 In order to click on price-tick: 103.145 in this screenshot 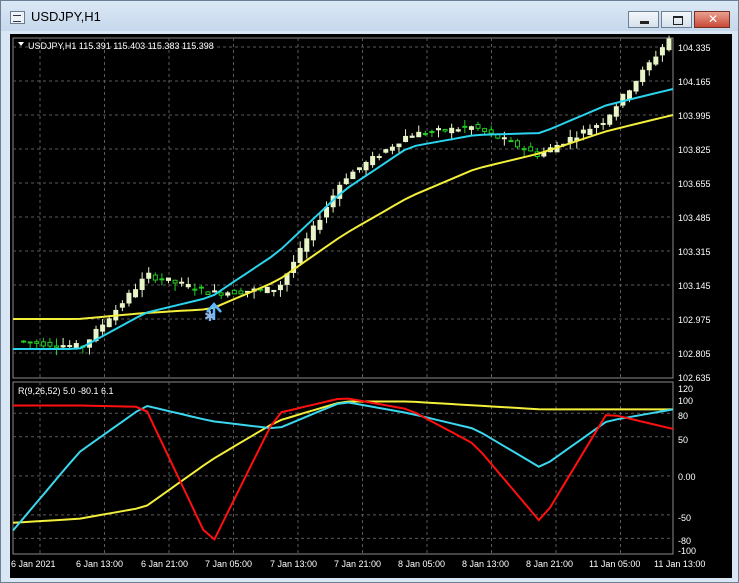, I will do `click(694, 286)`.